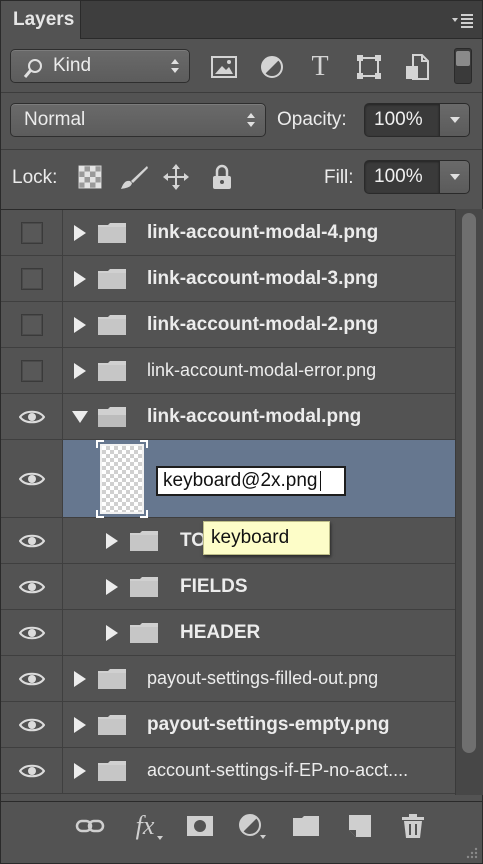 Image resolution: width=483 pixels, height=864 pixels. Describe the element at coordinates (214, 586) in the screenshot. I see `layer-name: FIELDS` at that location.